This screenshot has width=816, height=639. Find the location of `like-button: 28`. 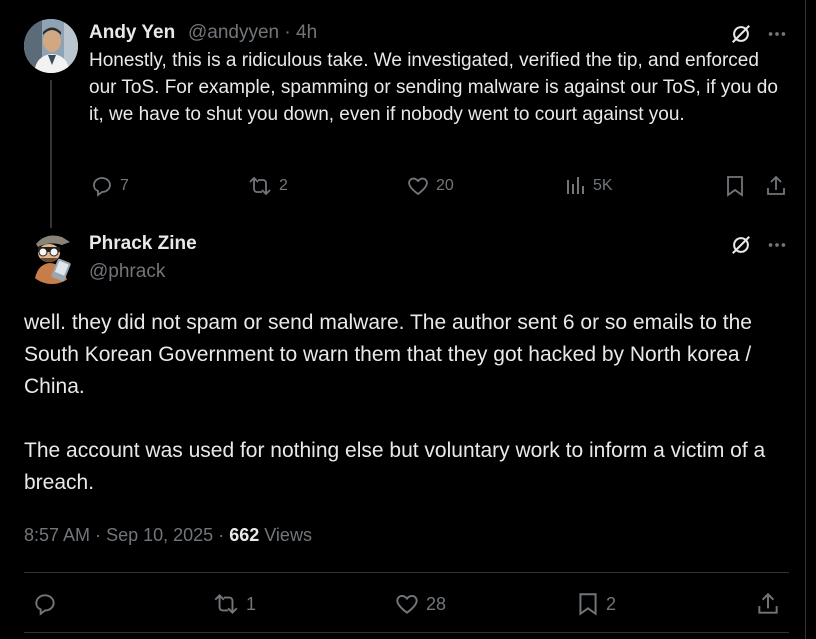

like-button: 28 is located at coordinates (420, 604).